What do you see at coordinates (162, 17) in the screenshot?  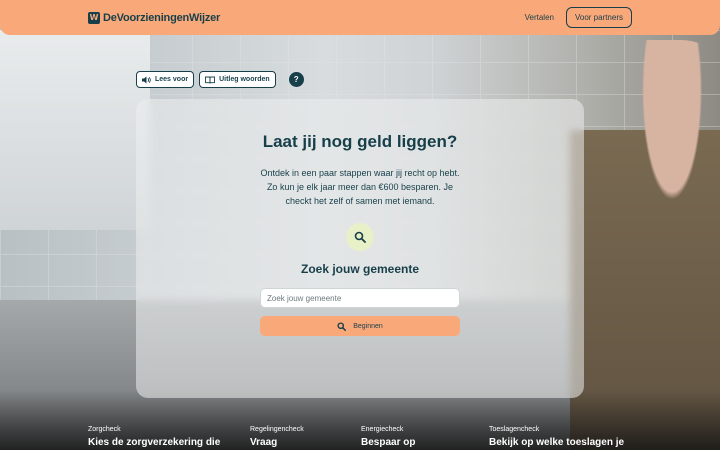 I see `logo-text: DeVoorzieningenWijzer` at bounding box center [162, 17].